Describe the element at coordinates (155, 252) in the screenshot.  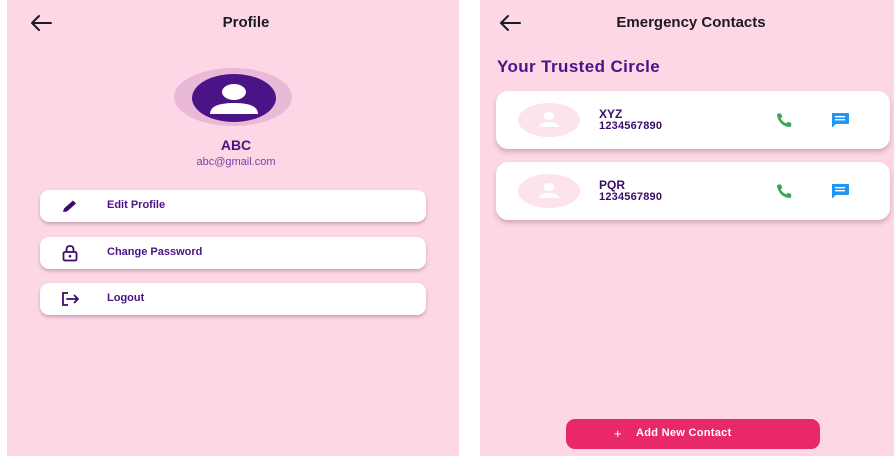
I see `menu-label: Change Password` at that location.